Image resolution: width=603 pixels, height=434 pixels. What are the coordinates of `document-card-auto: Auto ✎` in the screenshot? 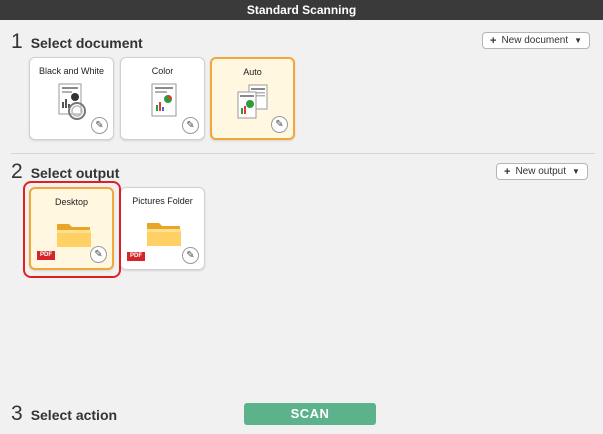 It's located at (252, 98).